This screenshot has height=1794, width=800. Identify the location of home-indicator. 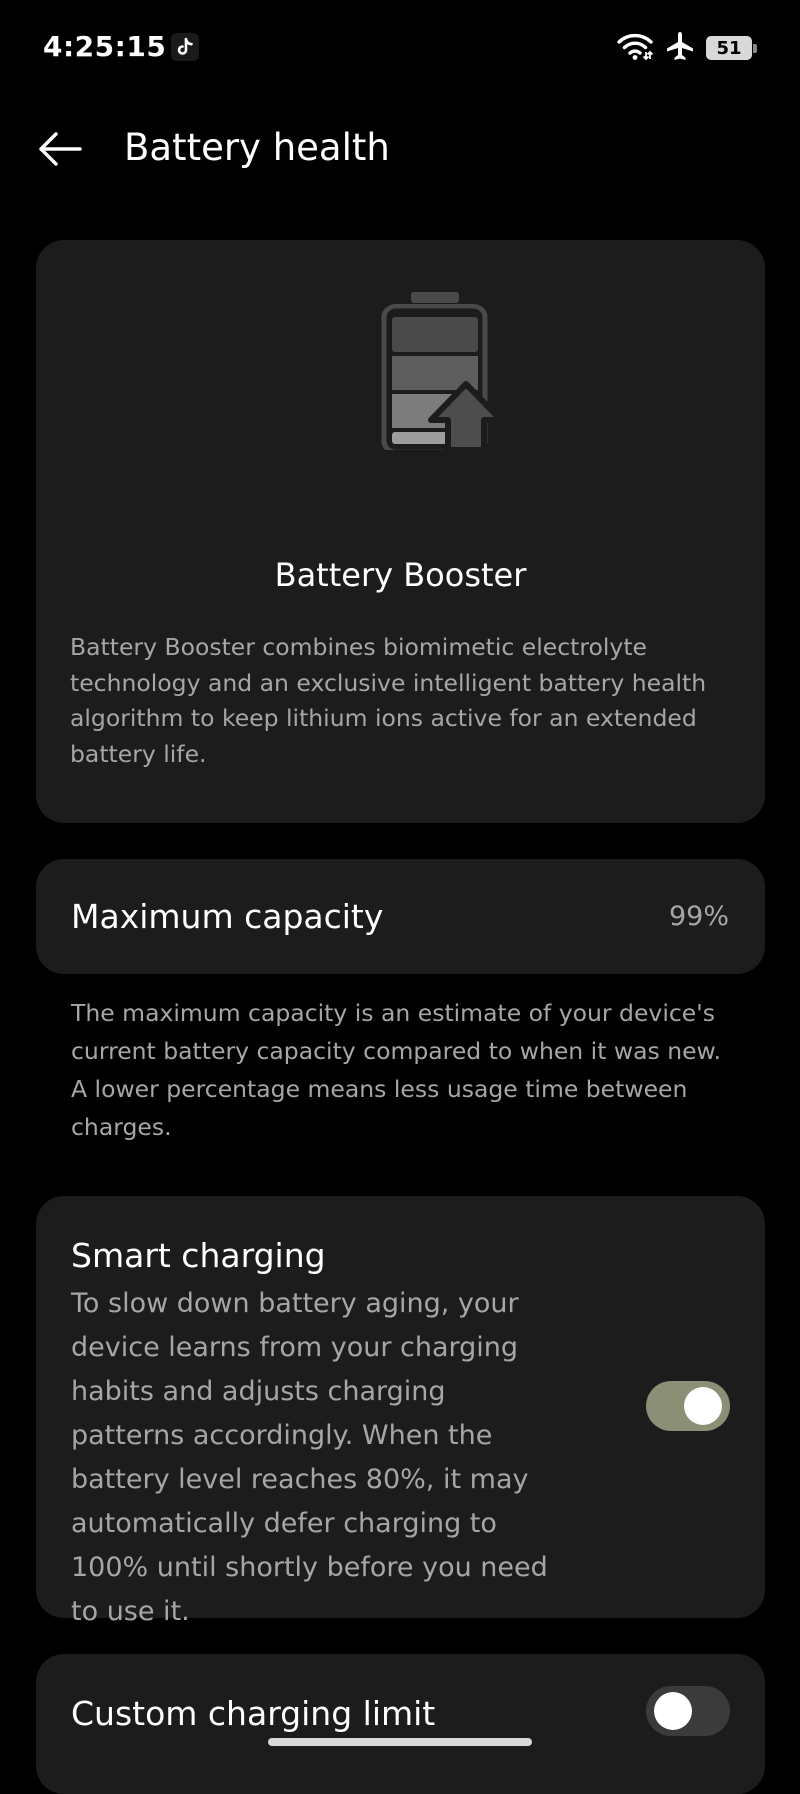
(400, 1742).